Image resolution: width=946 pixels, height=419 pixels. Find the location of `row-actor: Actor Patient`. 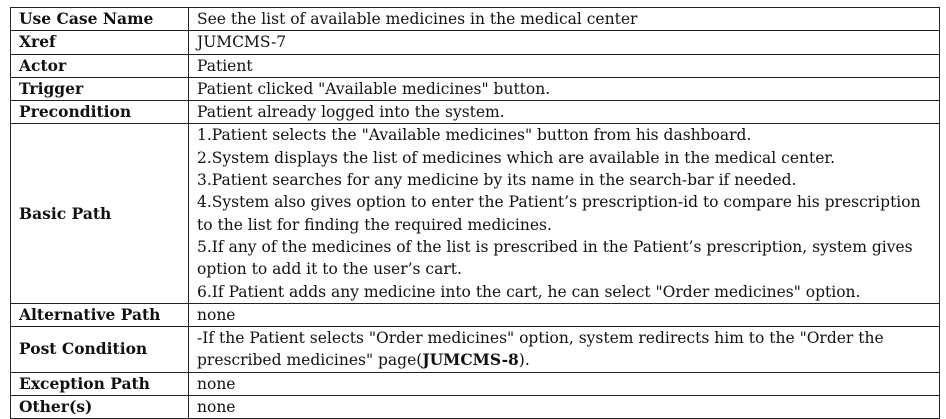

row-actor: Actor Patient is located at coordinates (475, 65).